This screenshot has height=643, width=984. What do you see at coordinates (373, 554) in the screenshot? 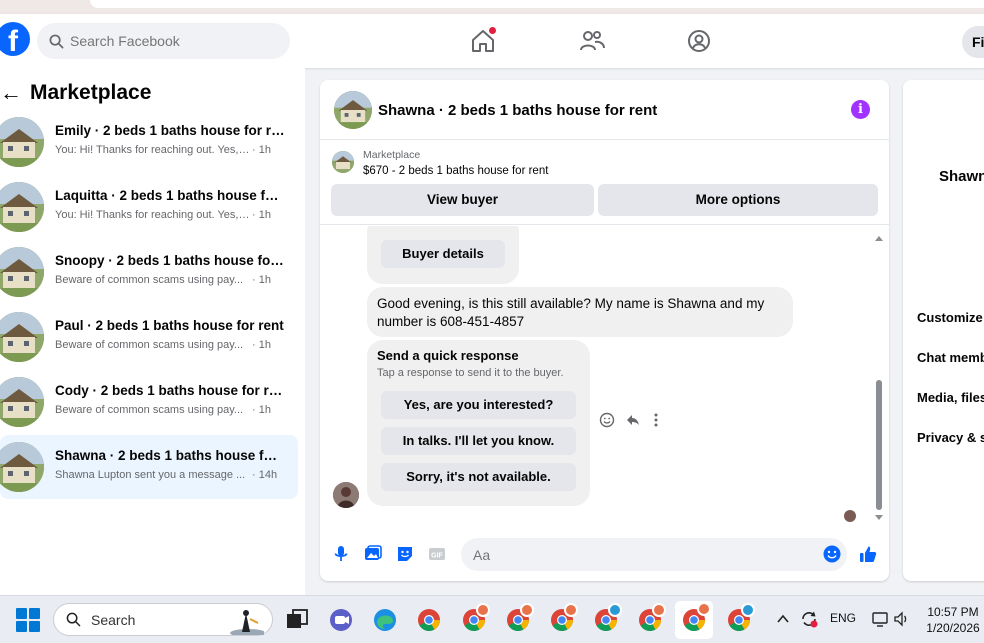
I see `photo-icon` at bounding box center [373, 554].